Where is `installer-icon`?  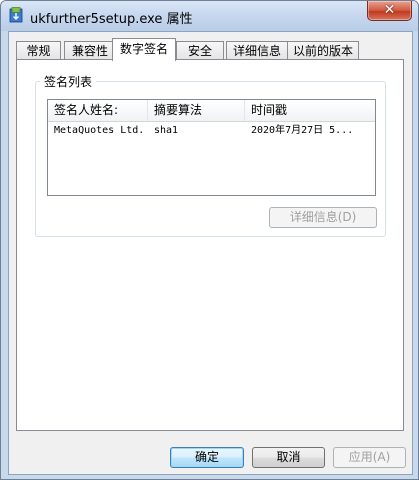
installer-icon is located at coordinates (16, 15).